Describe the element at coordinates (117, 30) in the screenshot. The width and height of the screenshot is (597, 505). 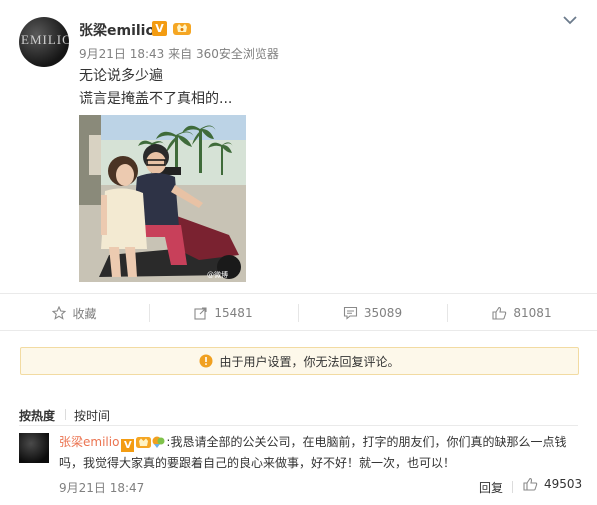
I see `author-name: 张梁emilio` at that location.